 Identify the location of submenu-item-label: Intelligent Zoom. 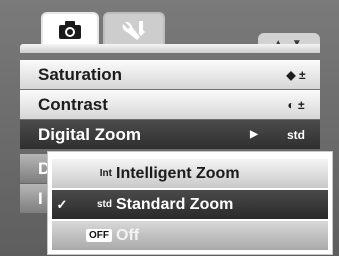
(178, 173).